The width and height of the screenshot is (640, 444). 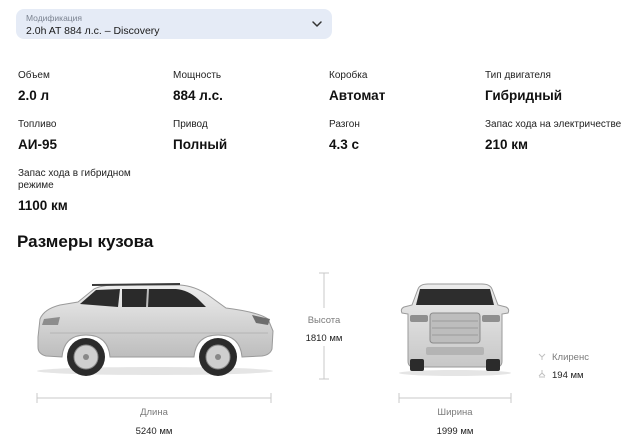 I want to click on spec-hybrid-range: Запас хода в гибридном режиме 1100 км, so click(x=83, y=191).